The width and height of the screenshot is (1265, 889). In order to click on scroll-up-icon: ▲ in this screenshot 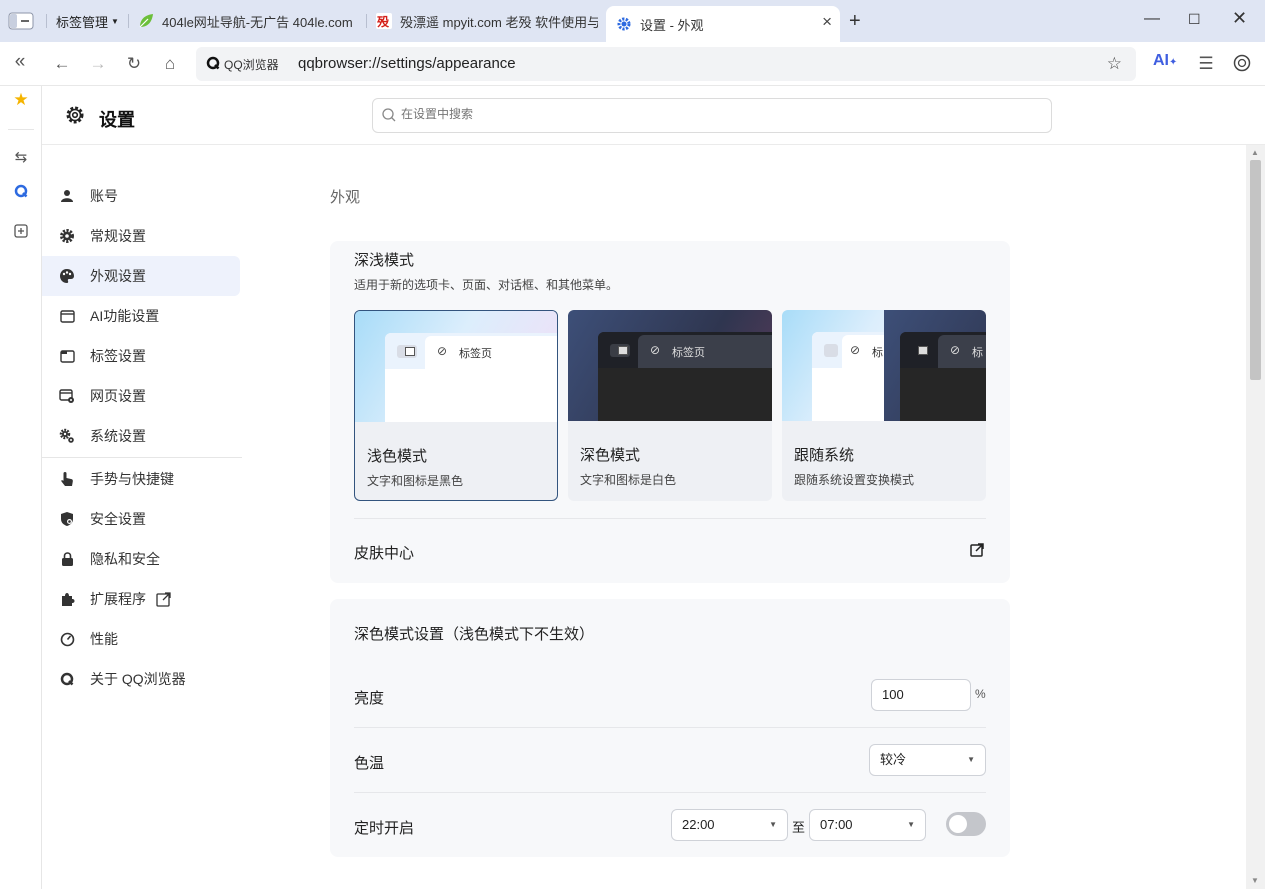, I will do `click(1255, 152)`.